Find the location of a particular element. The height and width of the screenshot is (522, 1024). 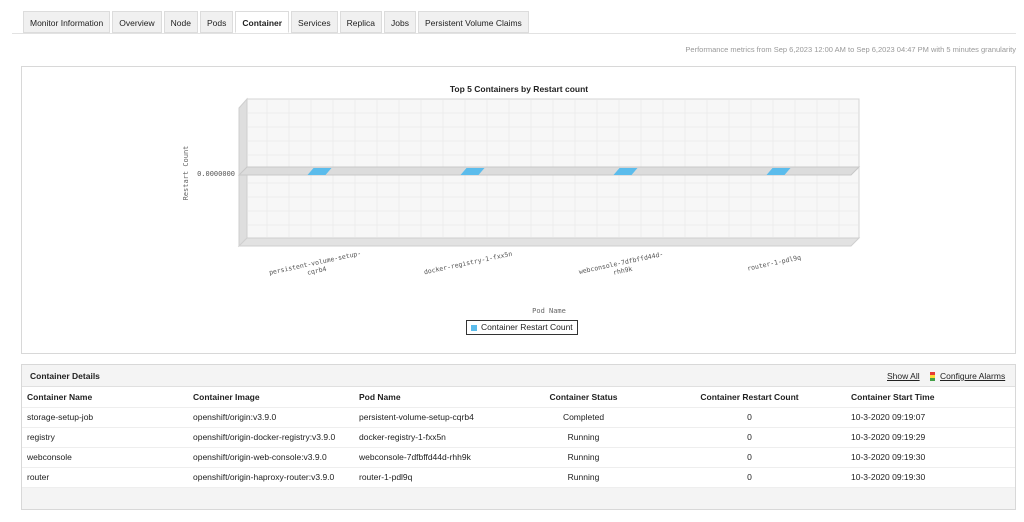

col-container-image: Container Image is located at coordinates (271, 397).